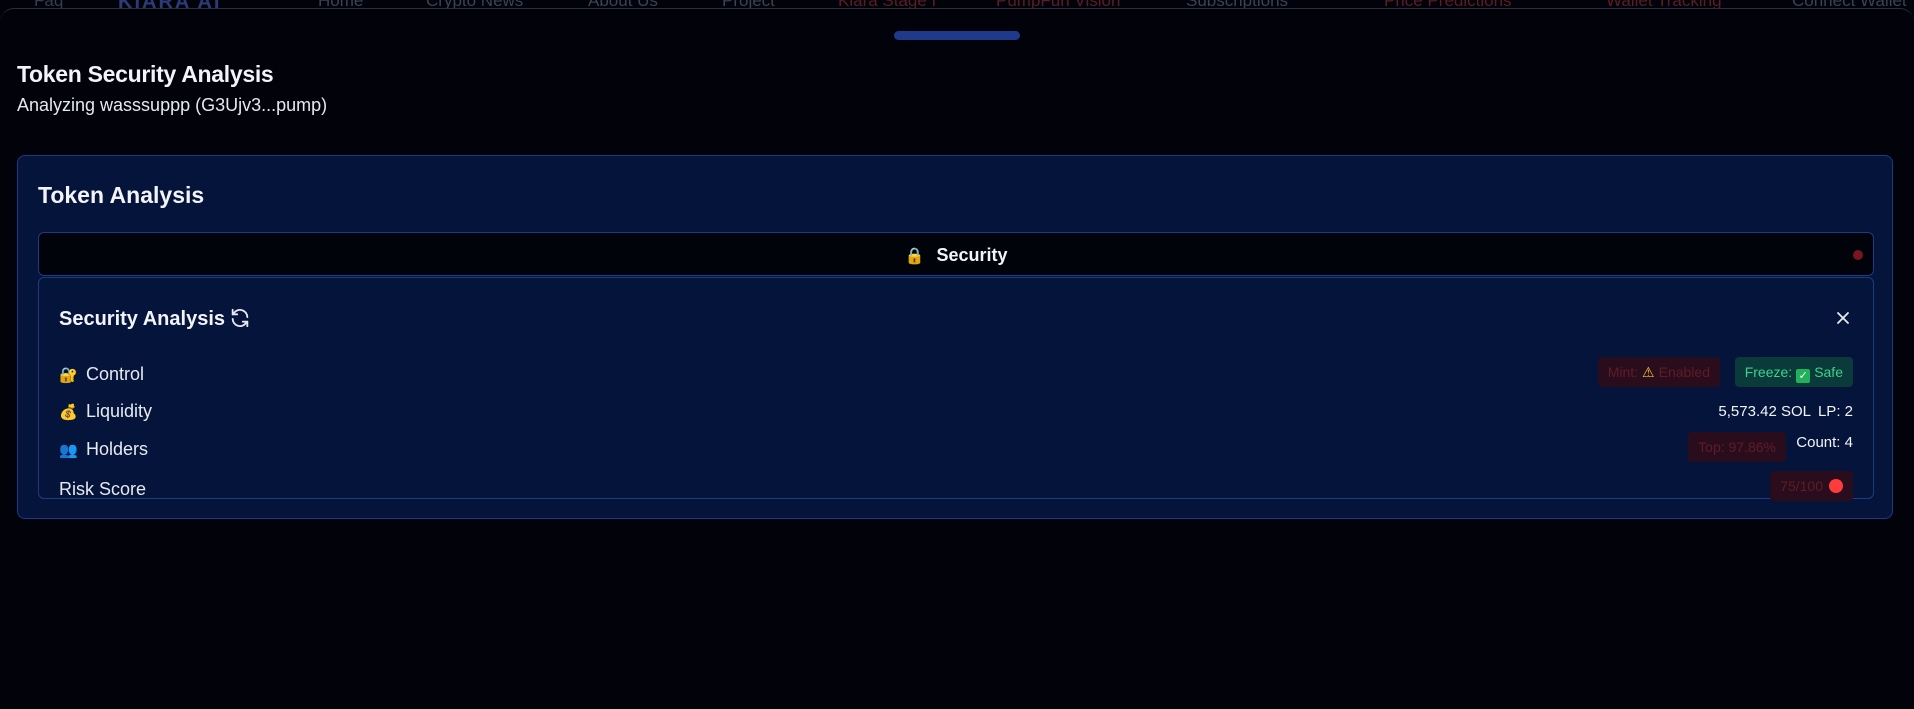  Describe the element at coordinates (172, 105) in the screenshot. I see `page-subtitle: Analyzing wasssuppp (G3Ujv3...pump)` at that location.